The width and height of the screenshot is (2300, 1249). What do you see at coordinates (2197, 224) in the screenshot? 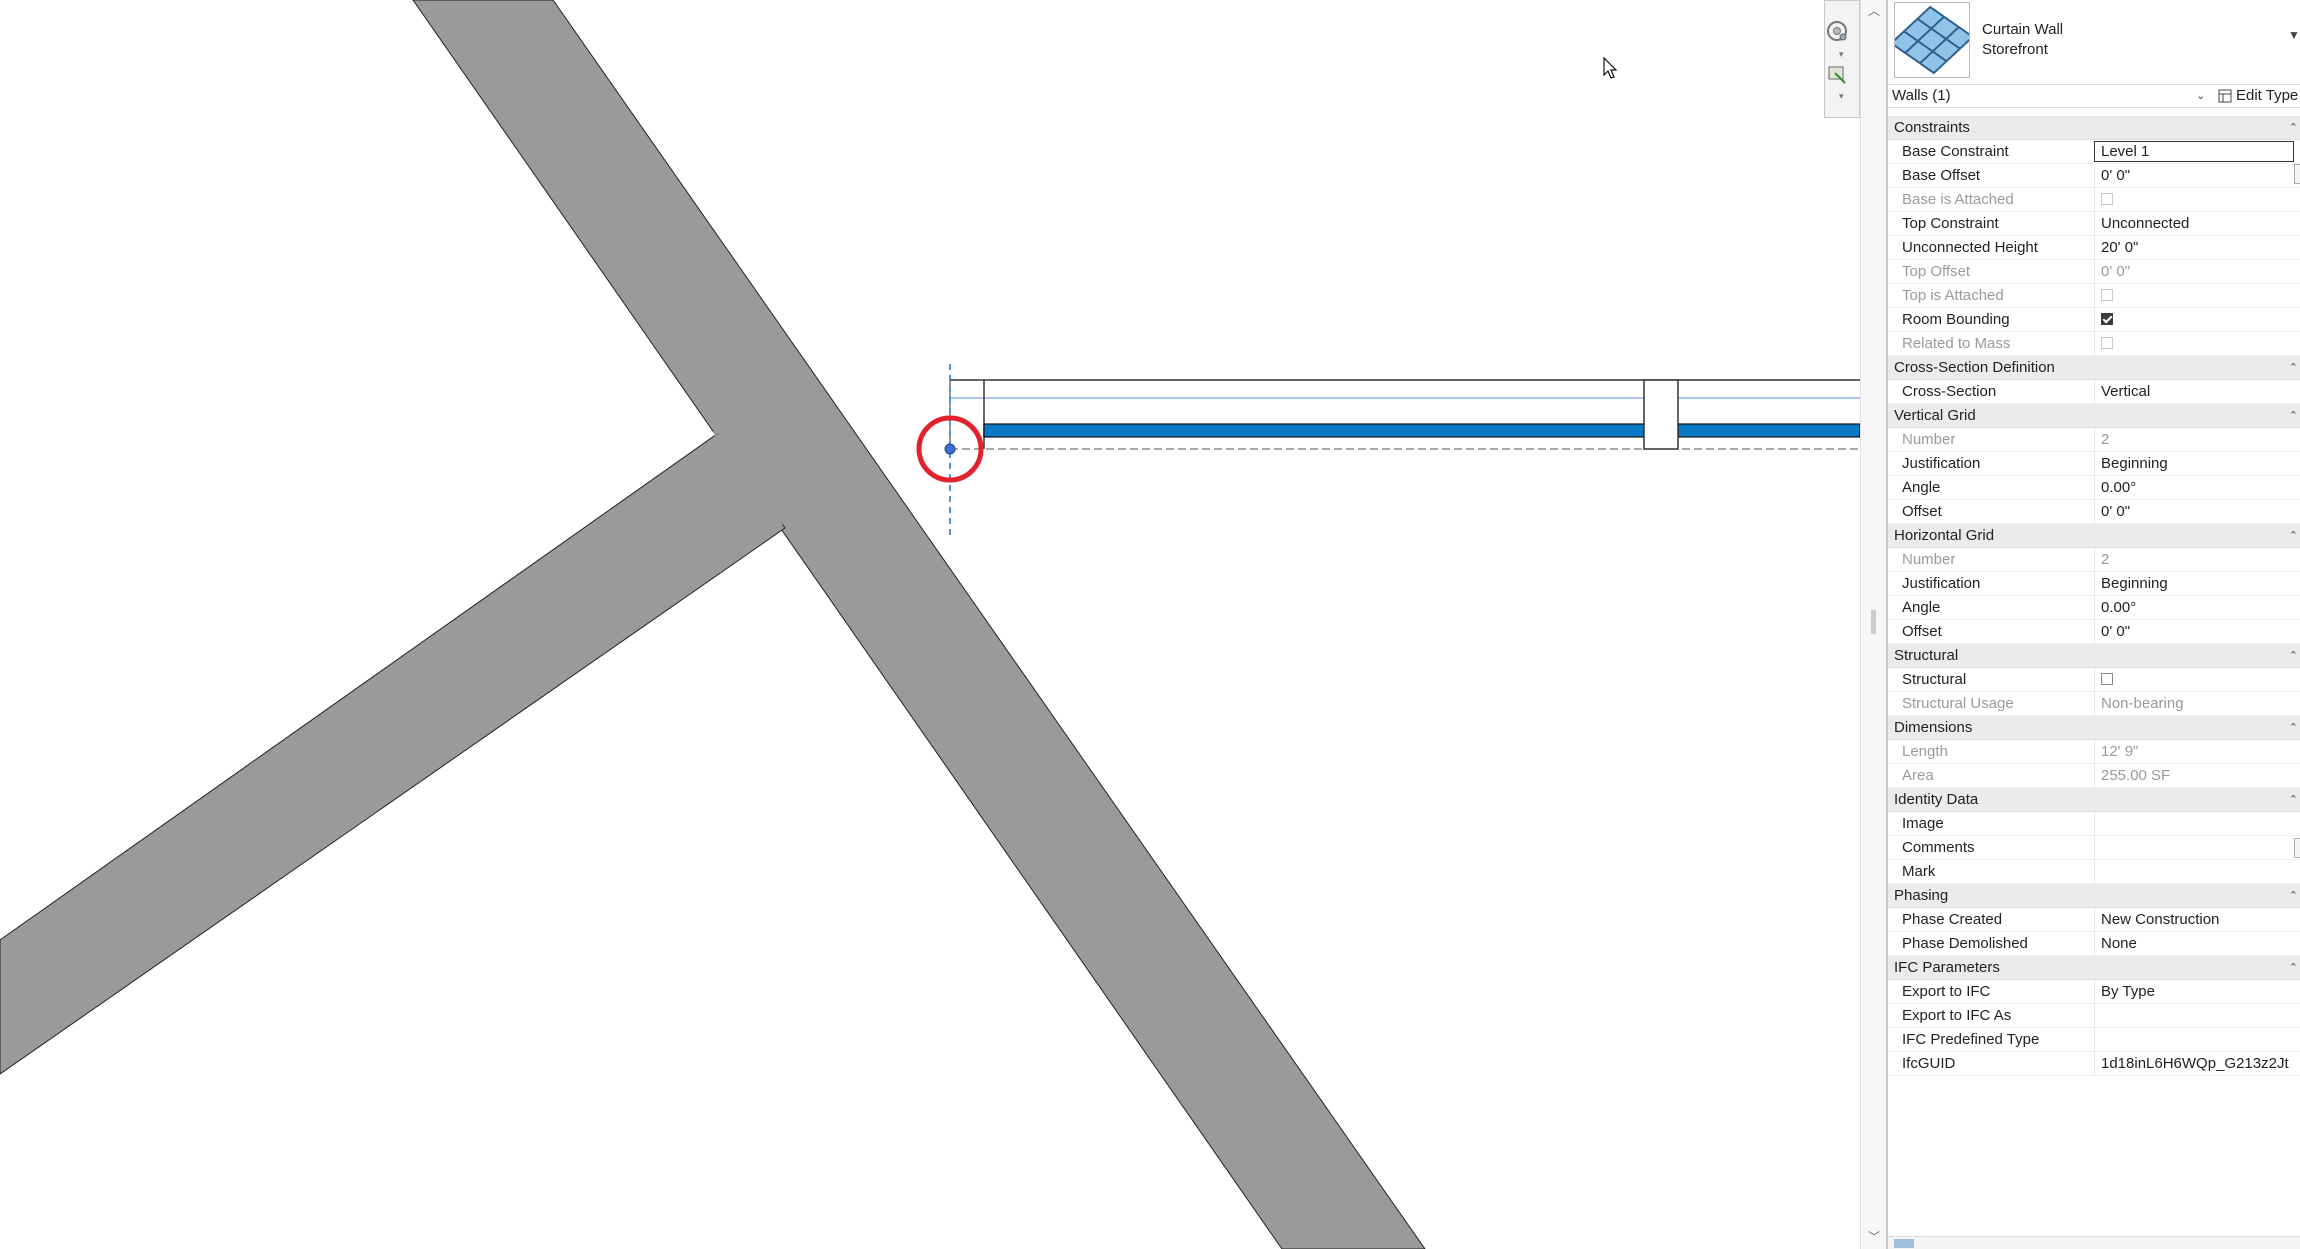
I see `property-value: Unconnected` at bounding box center [2197, 224].